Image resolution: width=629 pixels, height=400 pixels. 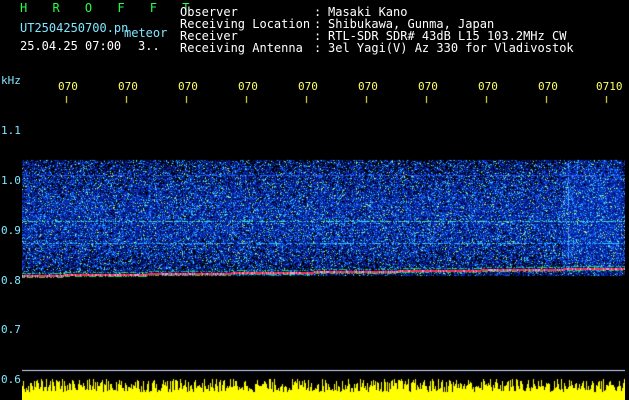 What do you see at coordinates (11, 230) in the screenshot?
I see `y-tick-label: 0.9` at bounding box center [11, 230].